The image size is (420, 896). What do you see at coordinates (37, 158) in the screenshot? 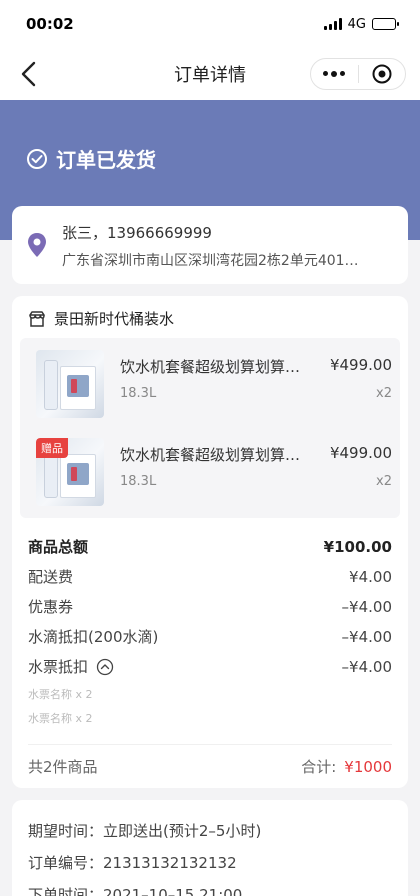
I see `check-circle-icon` at bounding box center [37, 158].